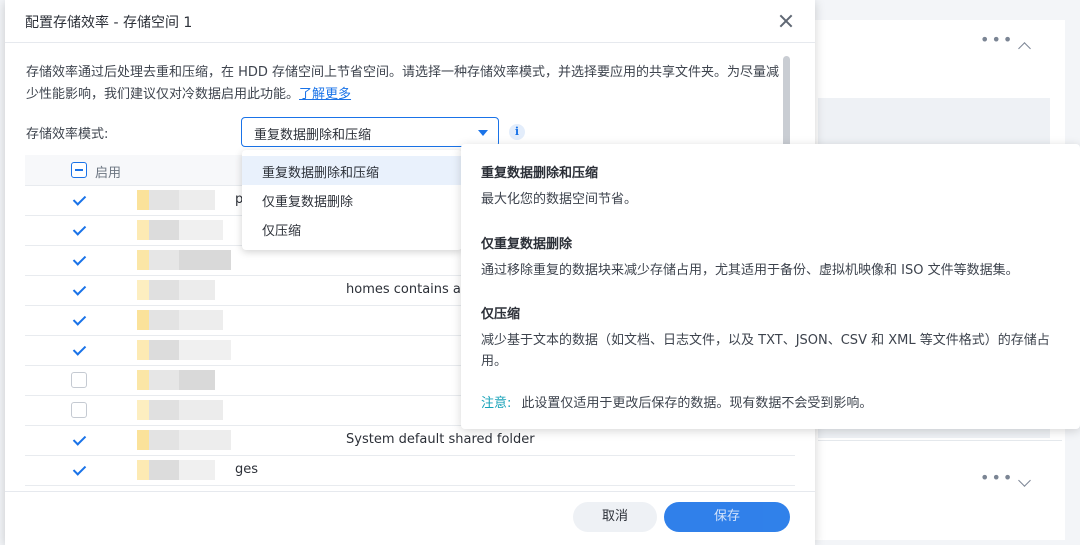 The height and width of the screenshot is (545, 1080). What do you see at coordinates (79, 170) in the screenshot?
I see `select-all-checkbox` at bounding box center [79, 170].